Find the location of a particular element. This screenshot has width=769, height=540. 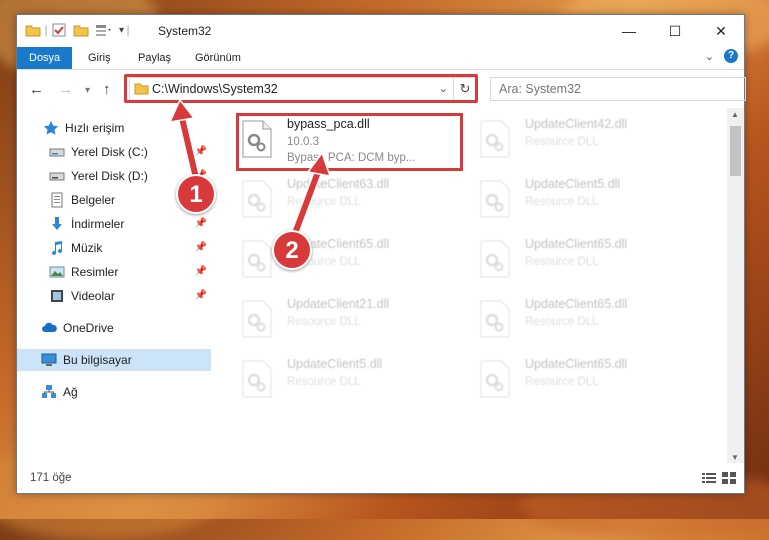

annotation-overlay is located at coordinates (250, 169).